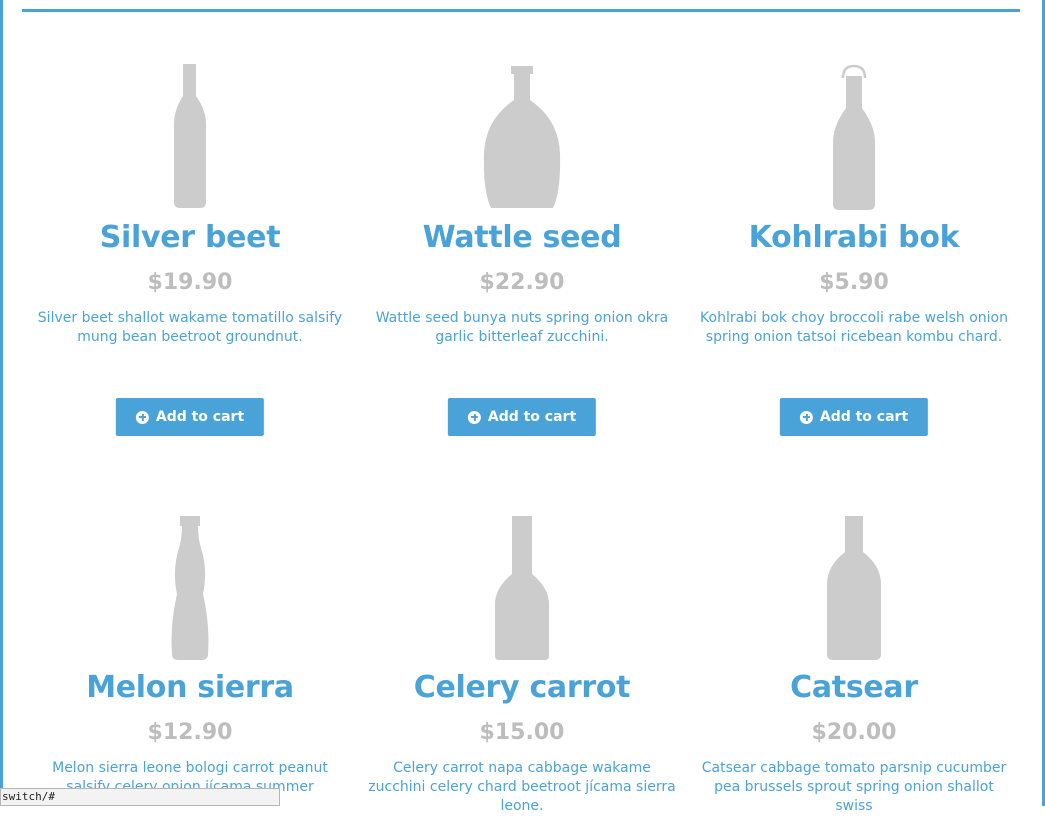 This screenshot has width=1045, height=816. Describe the element at coordinates (190, 237) in the screenshot. I see `product-name: Silver beet` at that location.